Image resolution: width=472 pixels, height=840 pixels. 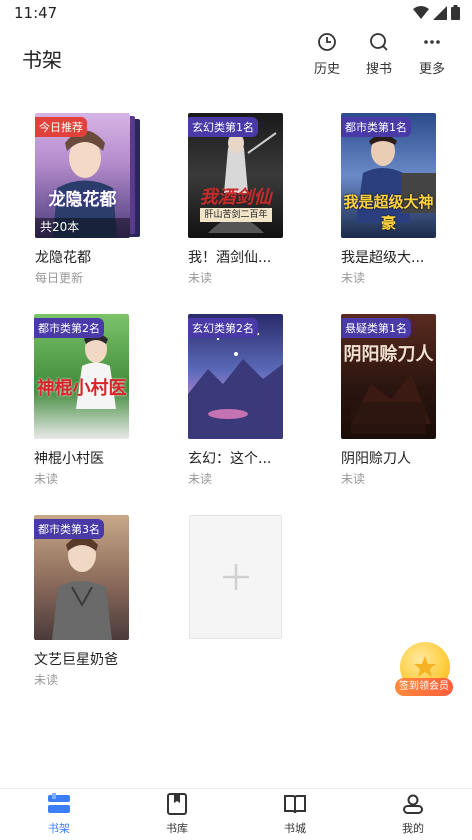 What do you see at coordinates (36, 13) in the screenshot?
I see `status-time: 11:47` at bounding box center [36, 13].